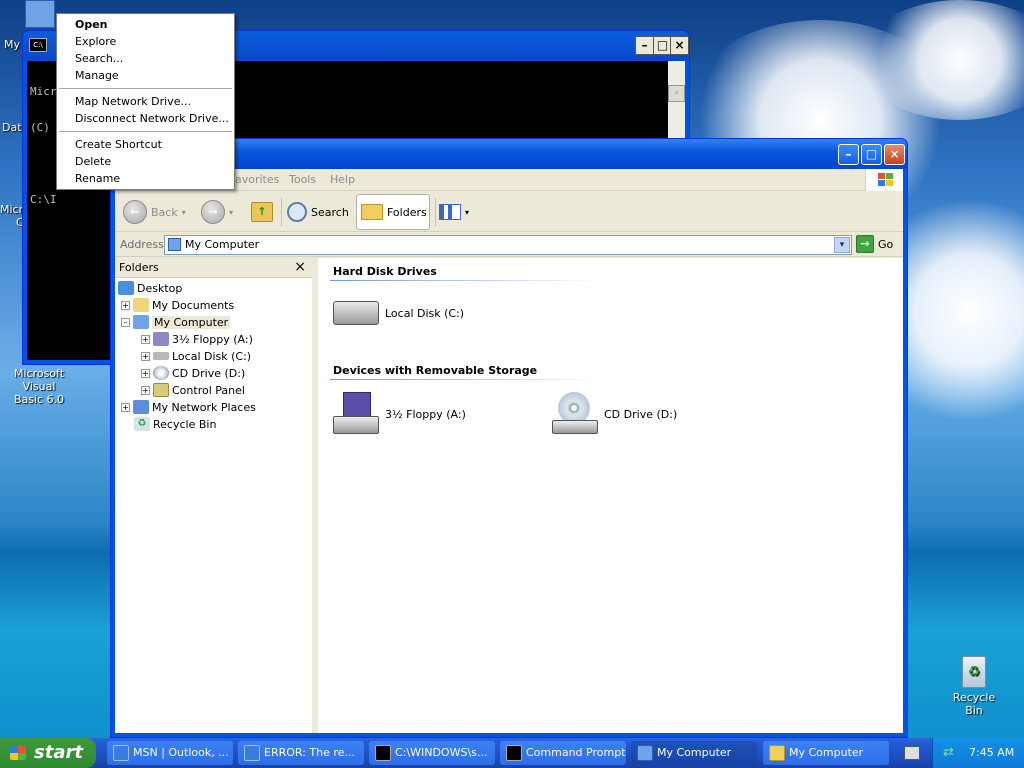 The height and width of the screenshot is (768, 1024). What do you see at coordinates (676, 93) in the screenshot?
I see `scroll-up-arrow: ▲` at bounding box center [676, 93].